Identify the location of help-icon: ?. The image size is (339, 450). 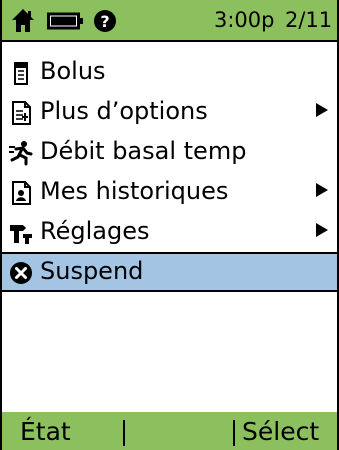
(105, 21).